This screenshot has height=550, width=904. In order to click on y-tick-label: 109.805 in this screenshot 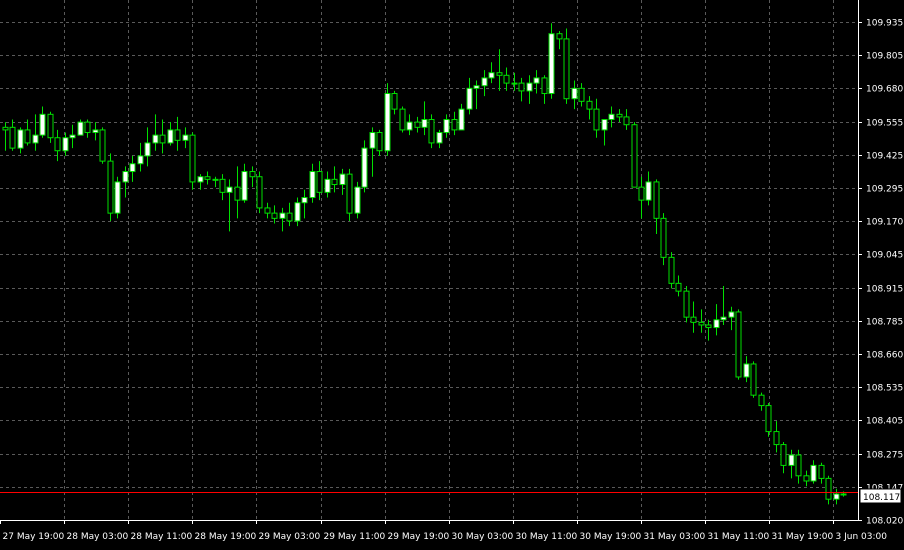, I will do `click(884, 57)`.